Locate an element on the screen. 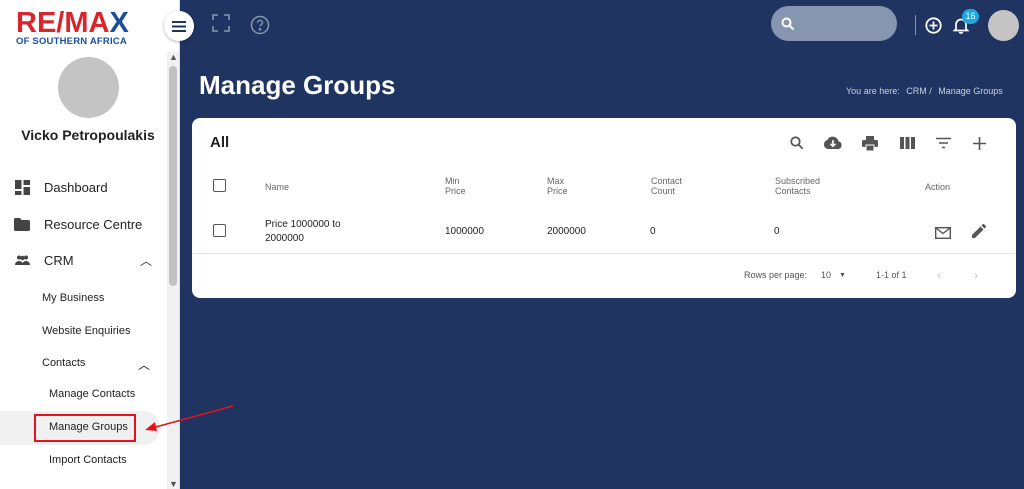 The height and width of the screenshot is (489, 1024). email-icon is located at coordinates (943, 233).